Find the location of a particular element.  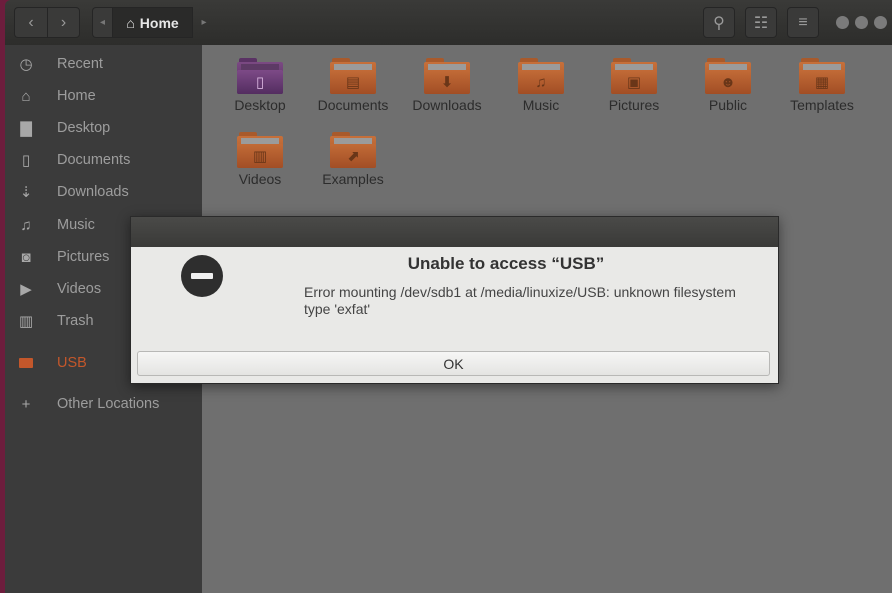

document-icon: ▯ is located at coordinates (26, 160).